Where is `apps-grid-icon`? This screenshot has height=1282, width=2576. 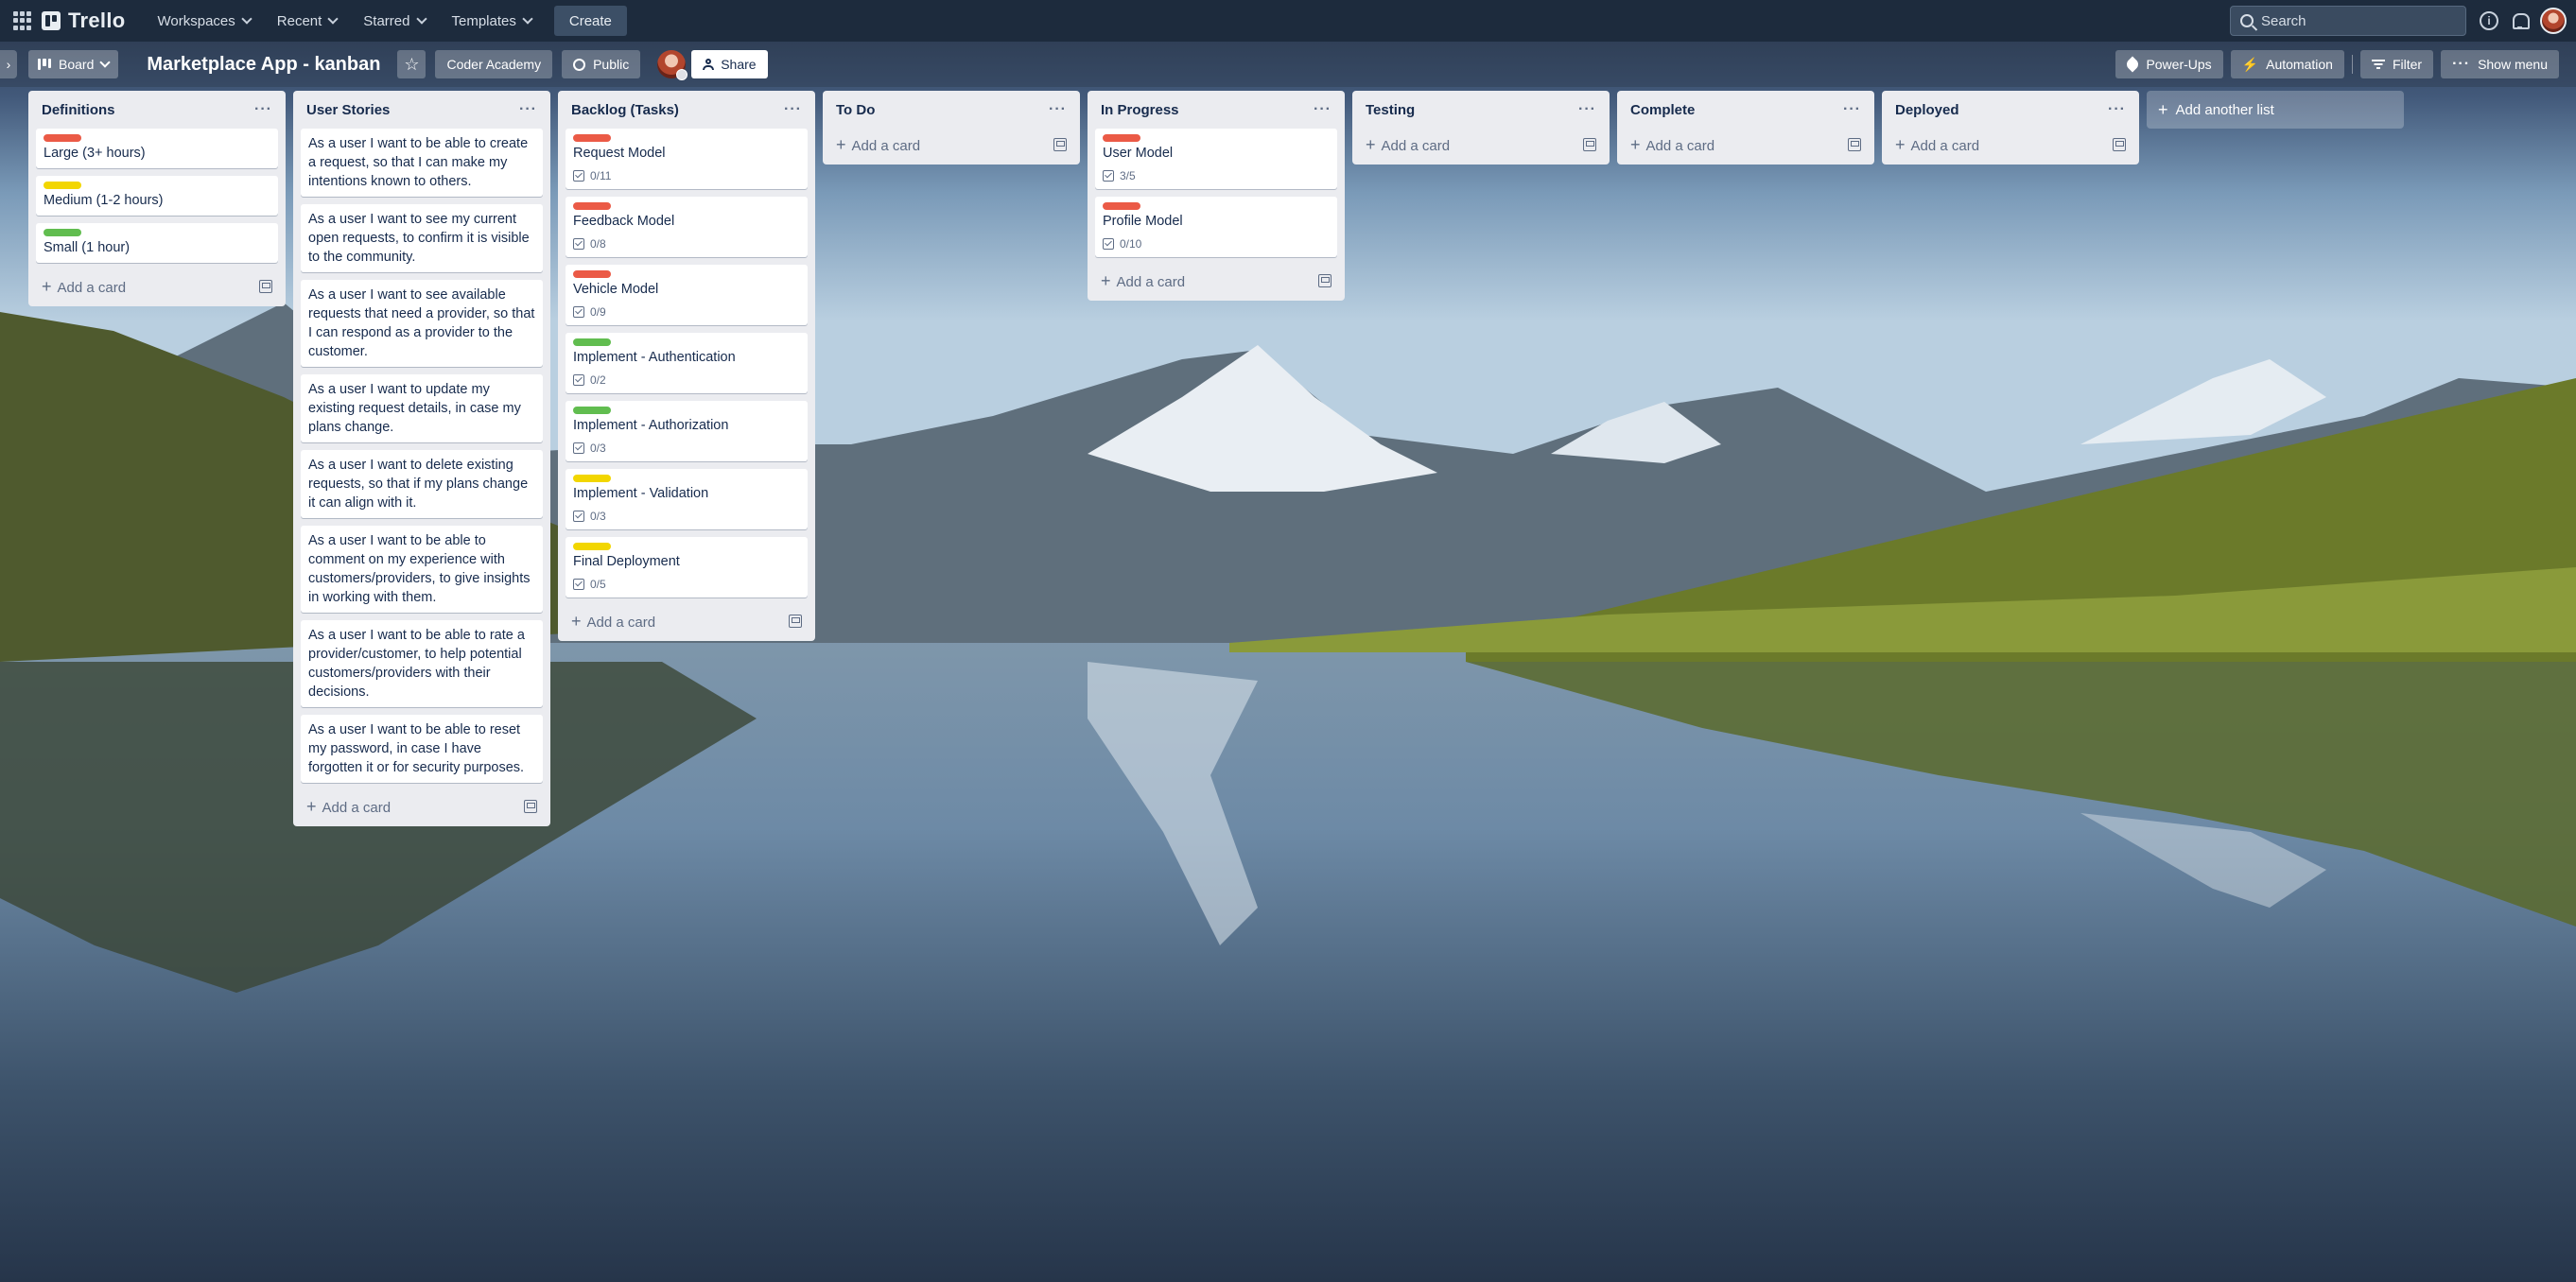 apps-grid-icon is located at coordinates (22, 20).